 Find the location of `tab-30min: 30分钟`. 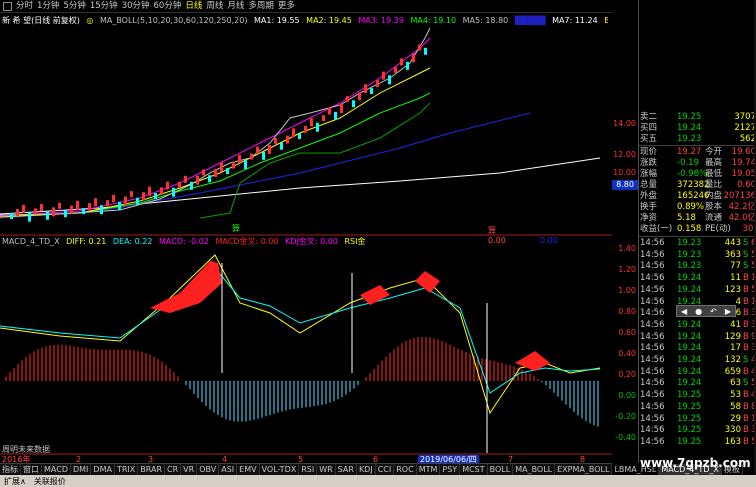

tab-30min: 30分钟 is located at coordinates (136, 6).